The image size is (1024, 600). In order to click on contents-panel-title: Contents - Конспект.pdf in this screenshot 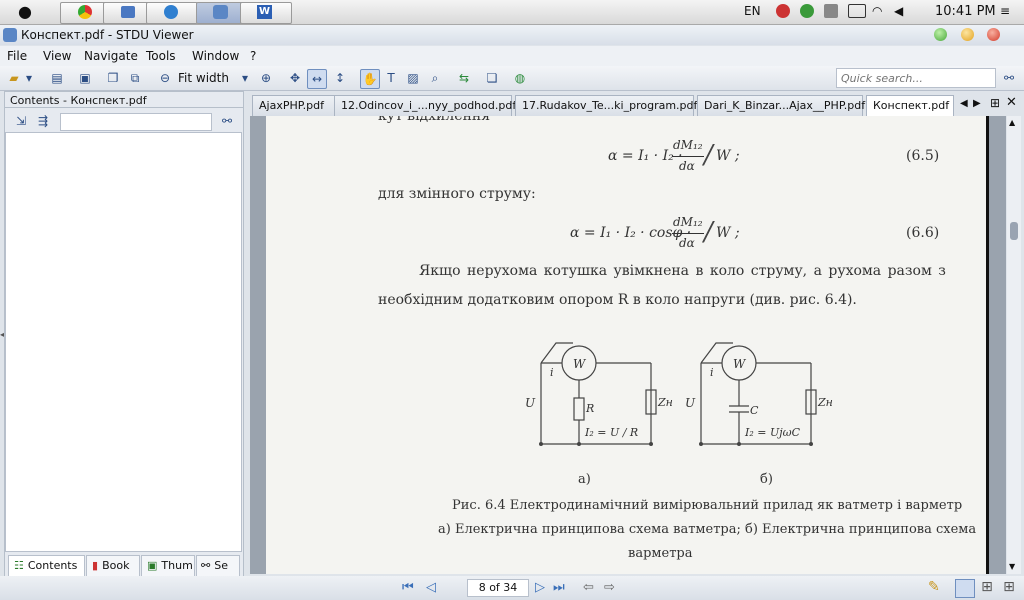, I will do `click(78, 100)`.